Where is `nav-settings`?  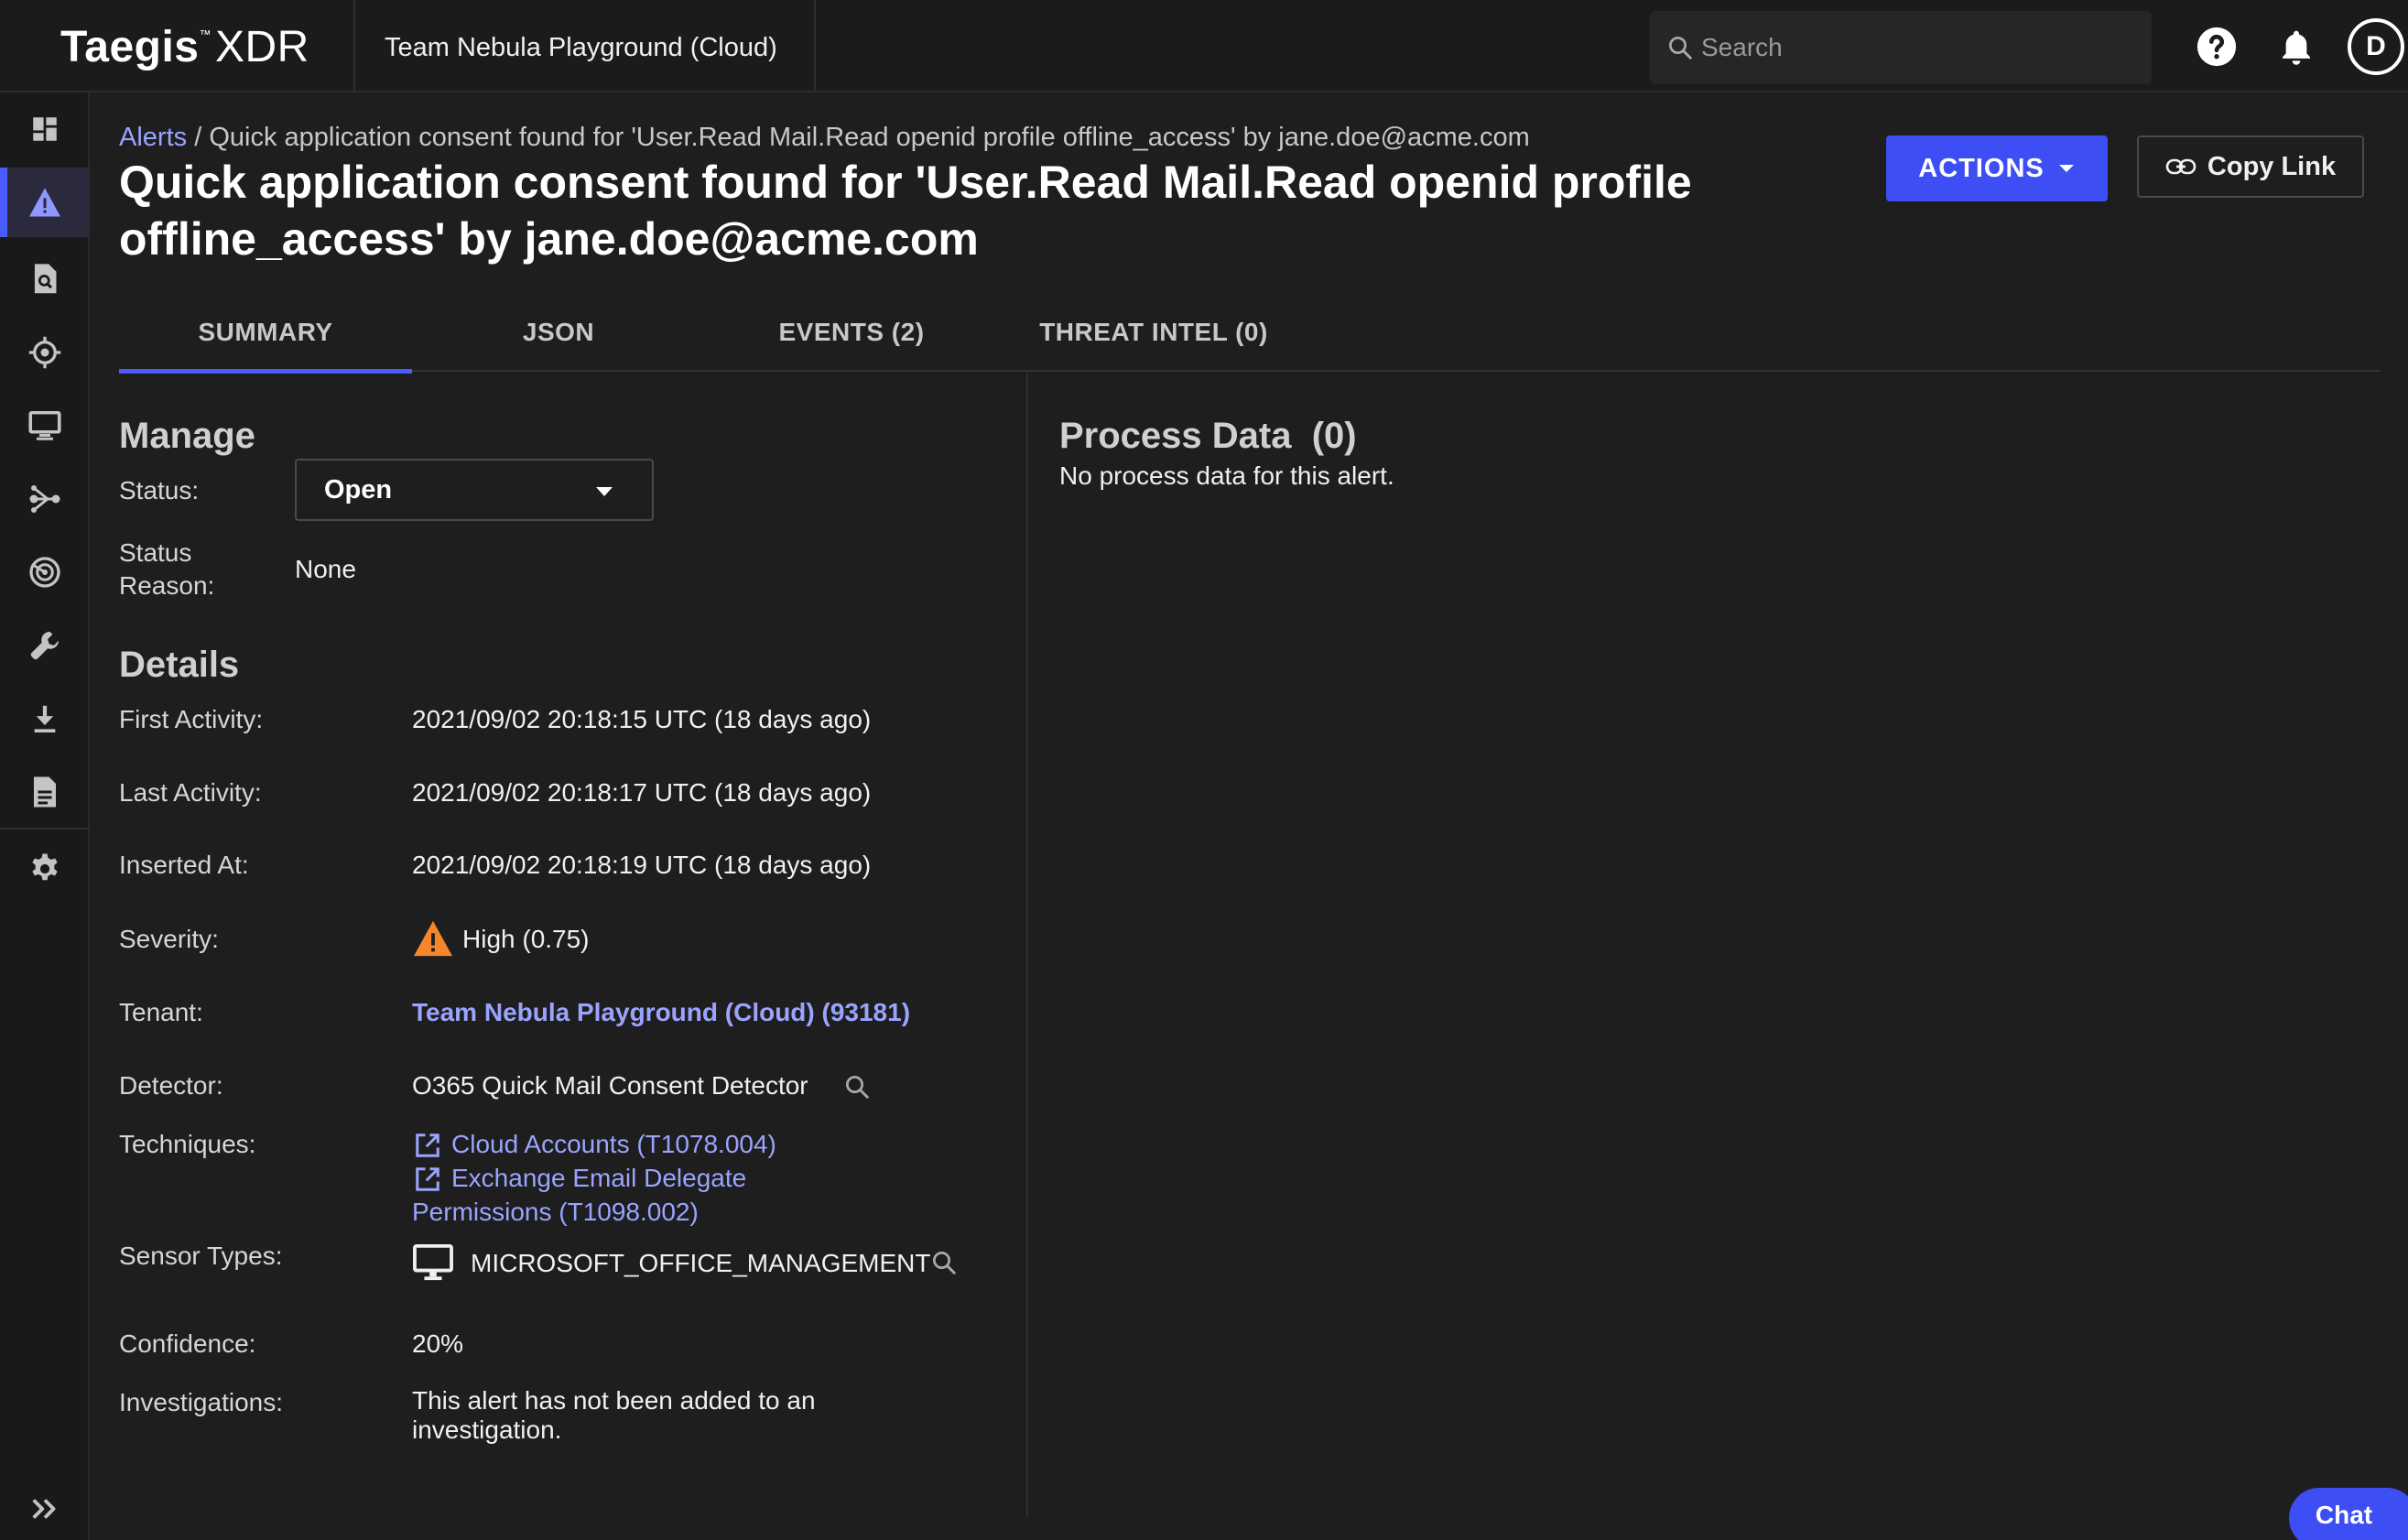
nav-settings is located at coordinates (45, 869).